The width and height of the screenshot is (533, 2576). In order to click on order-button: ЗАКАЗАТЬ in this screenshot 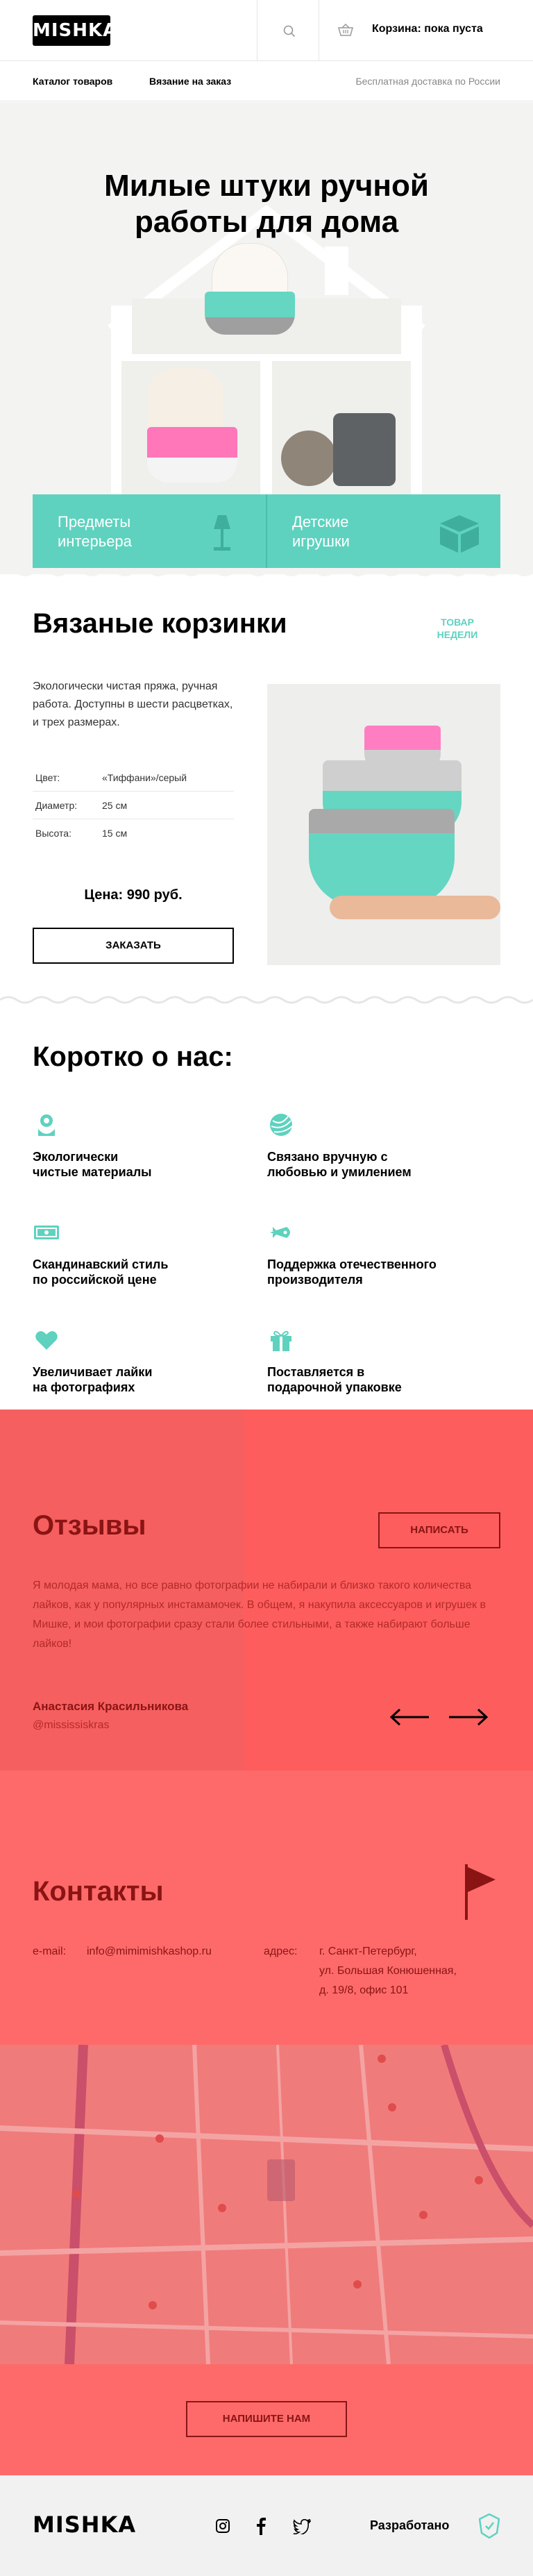, I will do `click(133, 946)`.